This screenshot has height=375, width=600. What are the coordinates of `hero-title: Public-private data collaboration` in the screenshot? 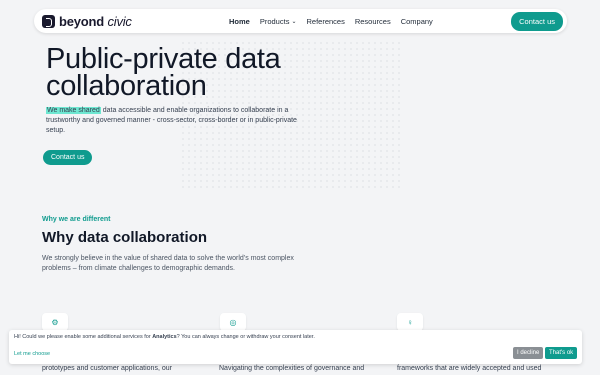 It's located at (163, 72).